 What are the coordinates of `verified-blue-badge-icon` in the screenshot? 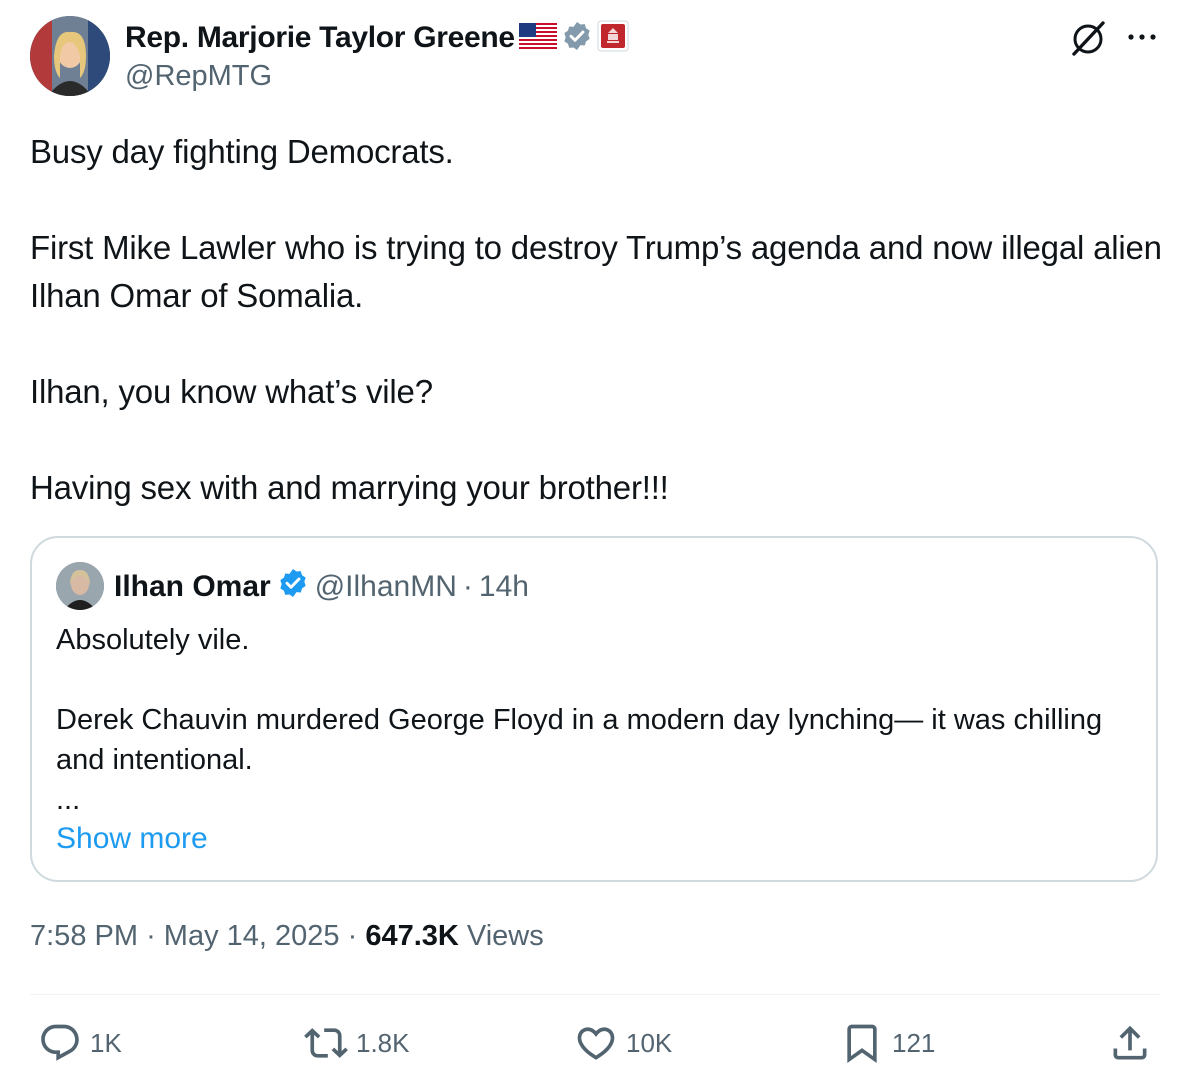 It's located at (293, 587).